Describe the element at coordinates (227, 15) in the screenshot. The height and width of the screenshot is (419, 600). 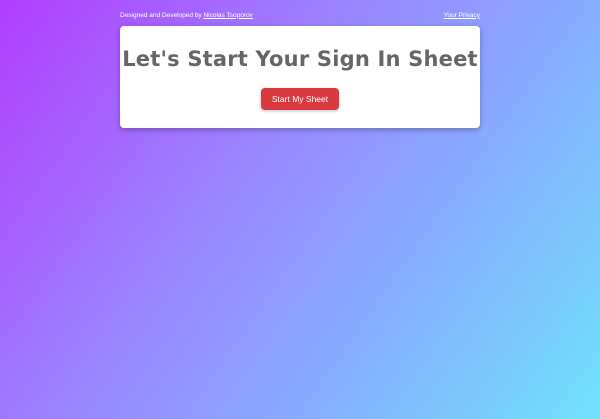
I see `author-link: Nicolas Tsoporov` at that location.